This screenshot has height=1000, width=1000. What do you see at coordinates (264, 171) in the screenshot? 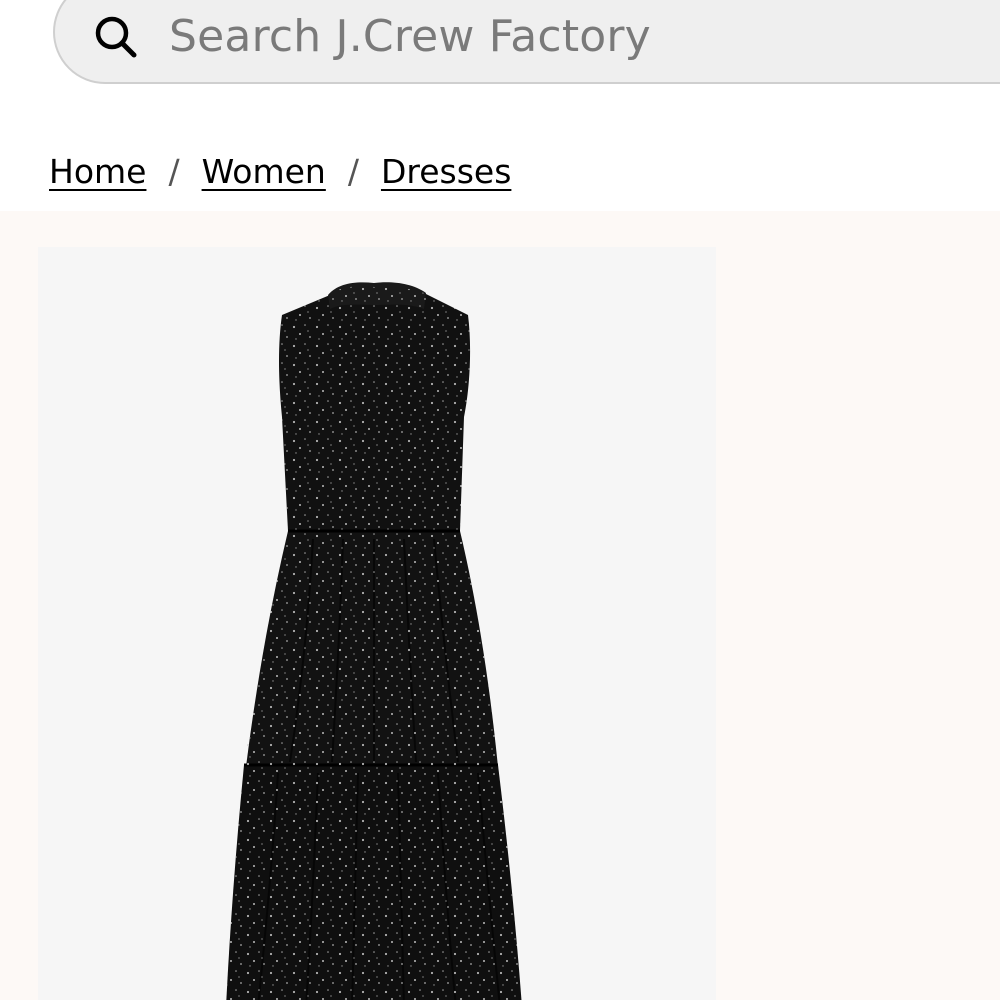
I see `breadcrumb-women-link: Women` at bounding box center [264, 171].